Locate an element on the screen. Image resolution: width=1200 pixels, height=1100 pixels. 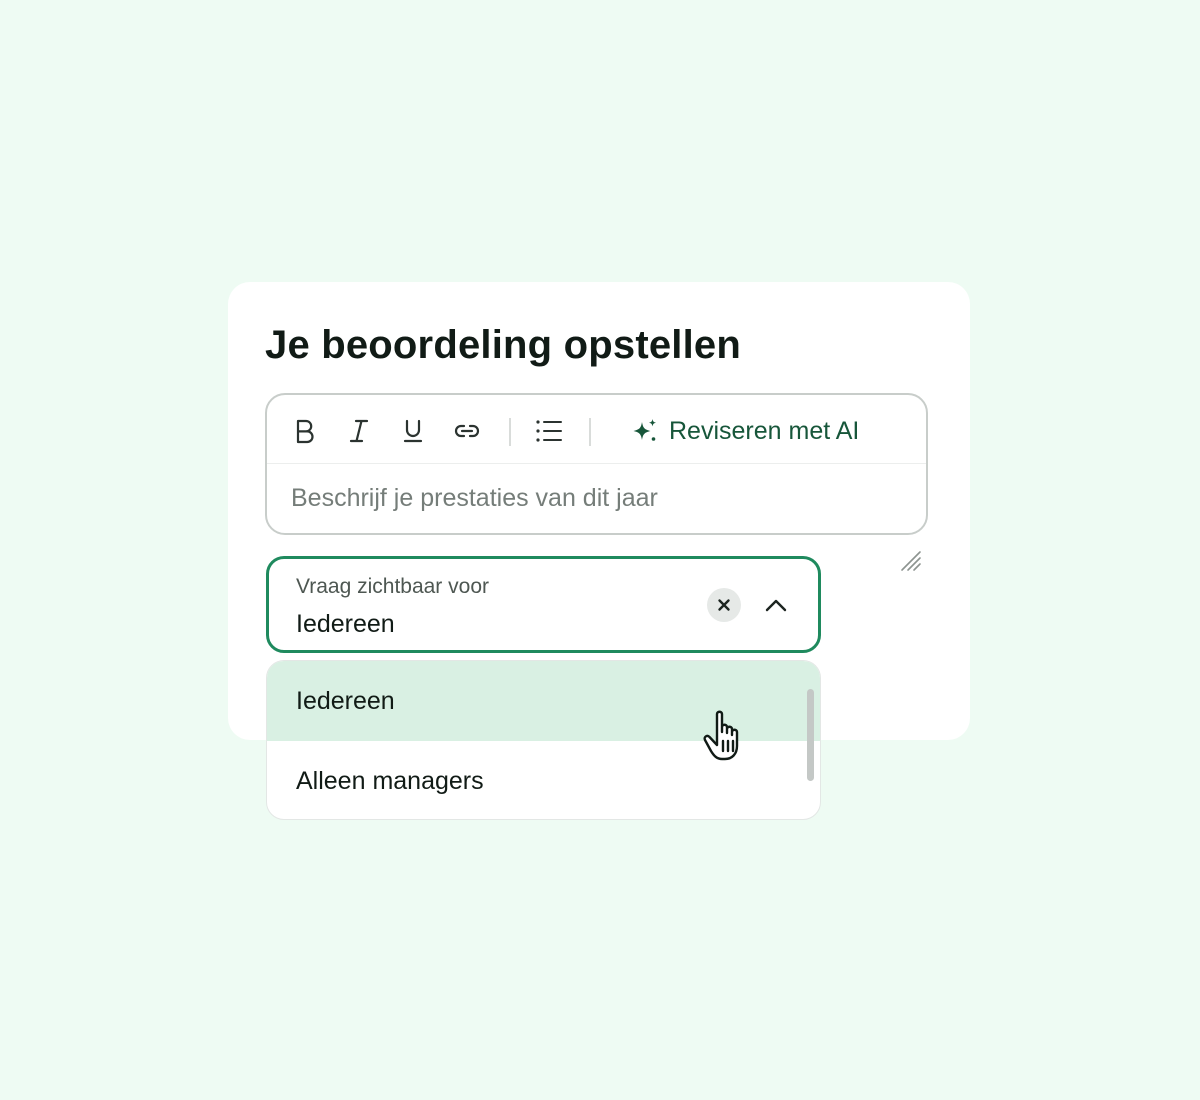
option-label: Alleen managers is located at coordinates (390, 780).